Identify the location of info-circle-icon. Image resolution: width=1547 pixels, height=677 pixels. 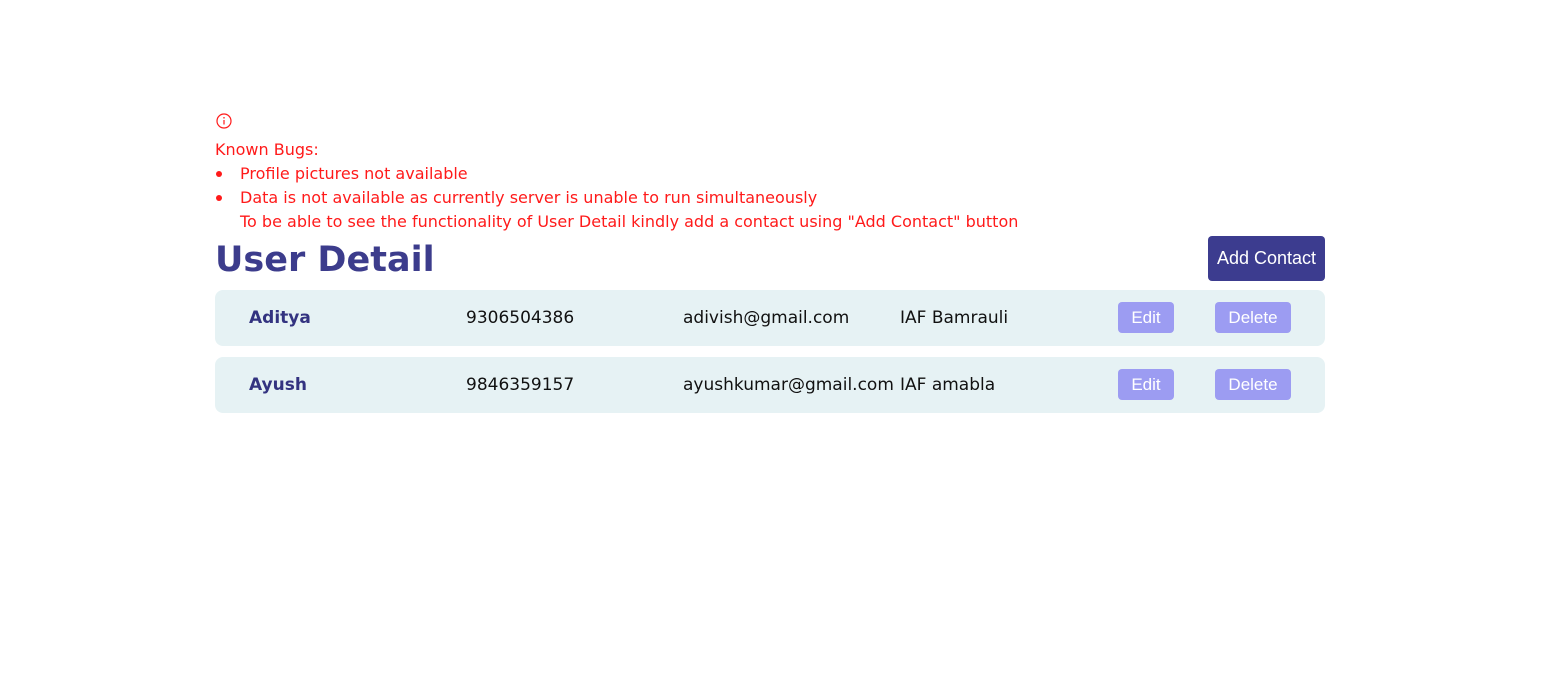
(224, 121).